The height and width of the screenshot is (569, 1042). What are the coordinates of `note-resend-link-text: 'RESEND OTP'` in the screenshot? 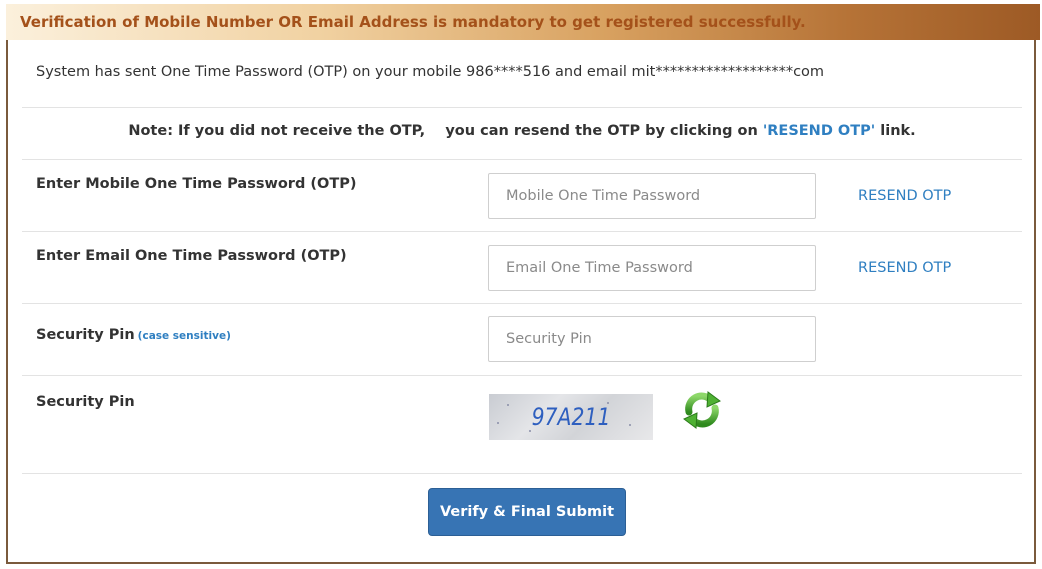 It's located at (819, 131).